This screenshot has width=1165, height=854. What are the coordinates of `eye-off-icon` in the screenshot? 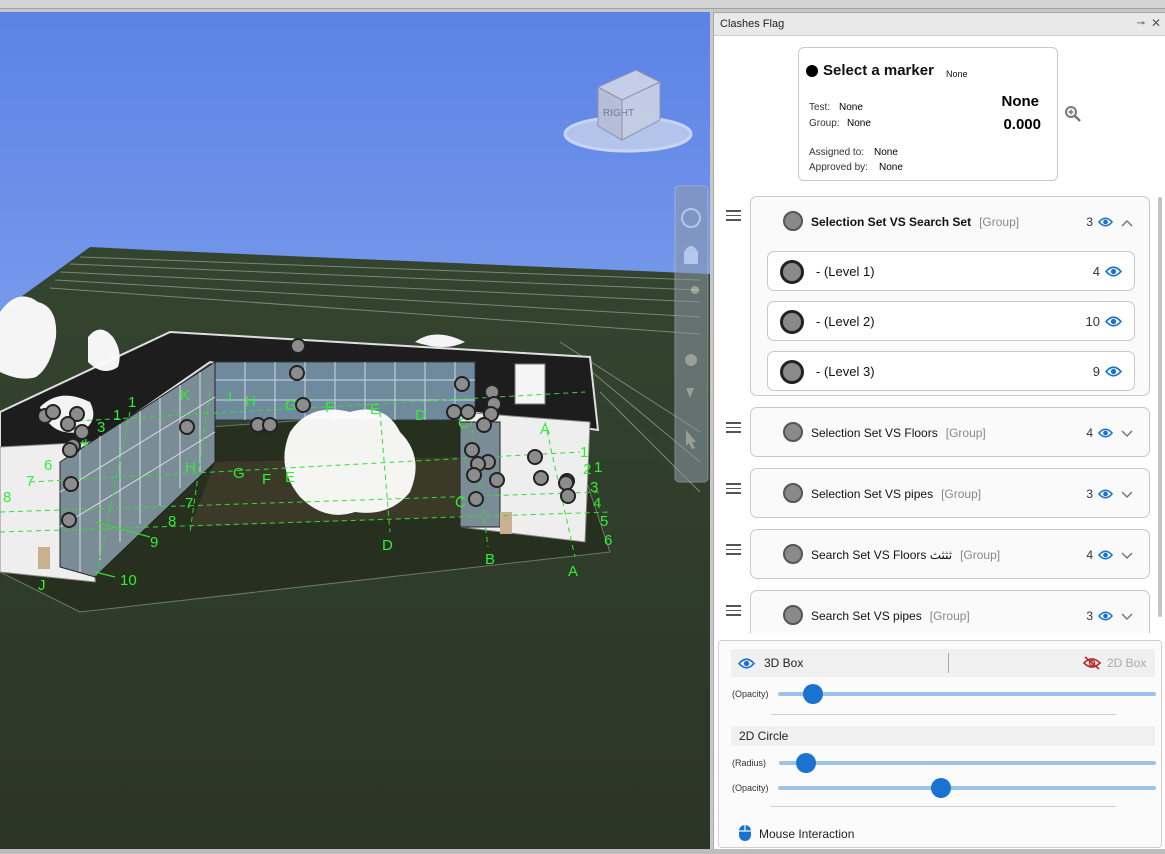 It's located at (1092, 663).